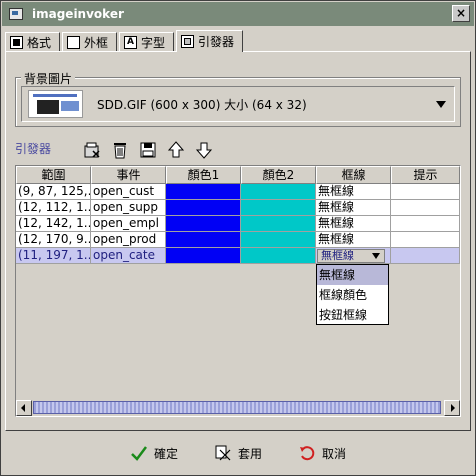  I want to click on delete-trigger-button, so click(120, 150).